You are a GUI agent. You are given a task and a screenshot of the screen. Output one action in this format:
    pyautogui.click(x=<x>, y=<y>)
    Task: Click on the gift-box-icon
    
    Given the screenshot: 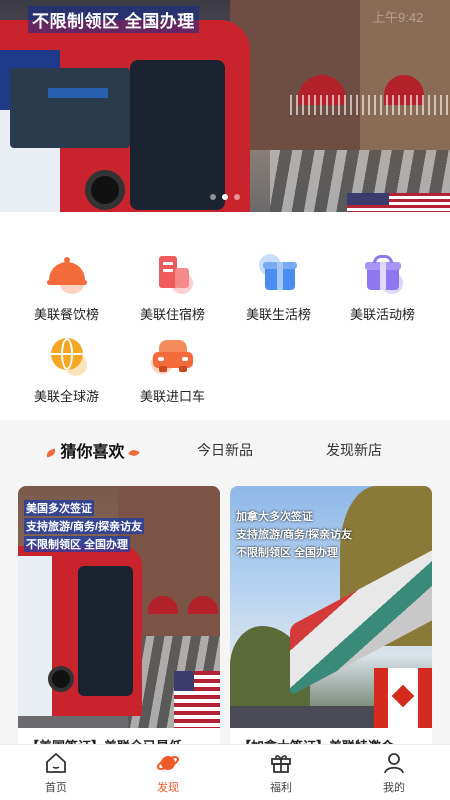 What is the action you would take?
    pyautogui.click(x=279, y=274)
    